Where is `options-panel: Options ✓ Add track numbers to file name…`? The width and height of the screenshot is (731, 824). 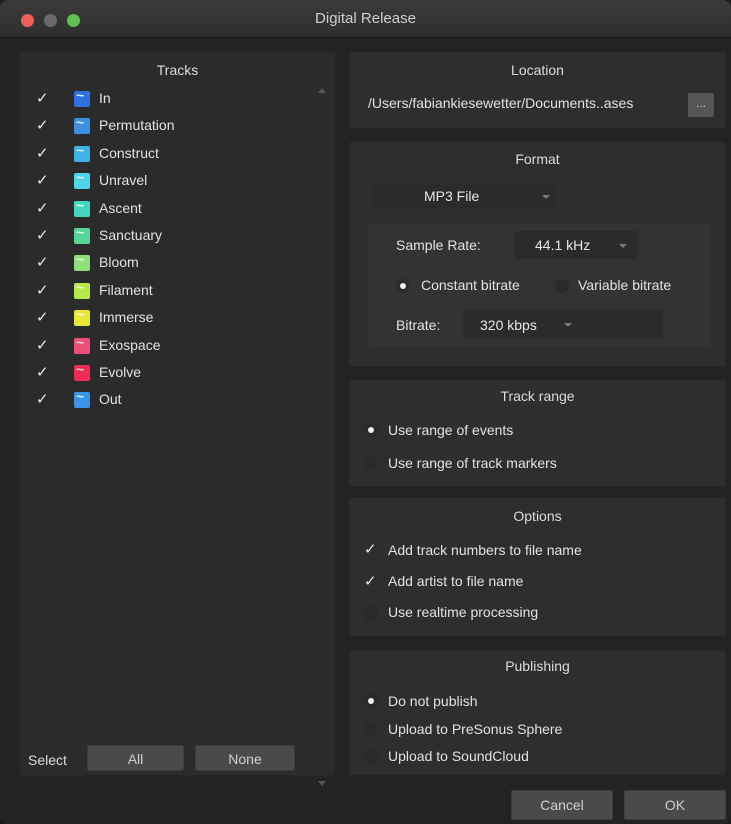
options-panel: Options ✓ Add track numbers to file name… is located at coordinates (537, 567).